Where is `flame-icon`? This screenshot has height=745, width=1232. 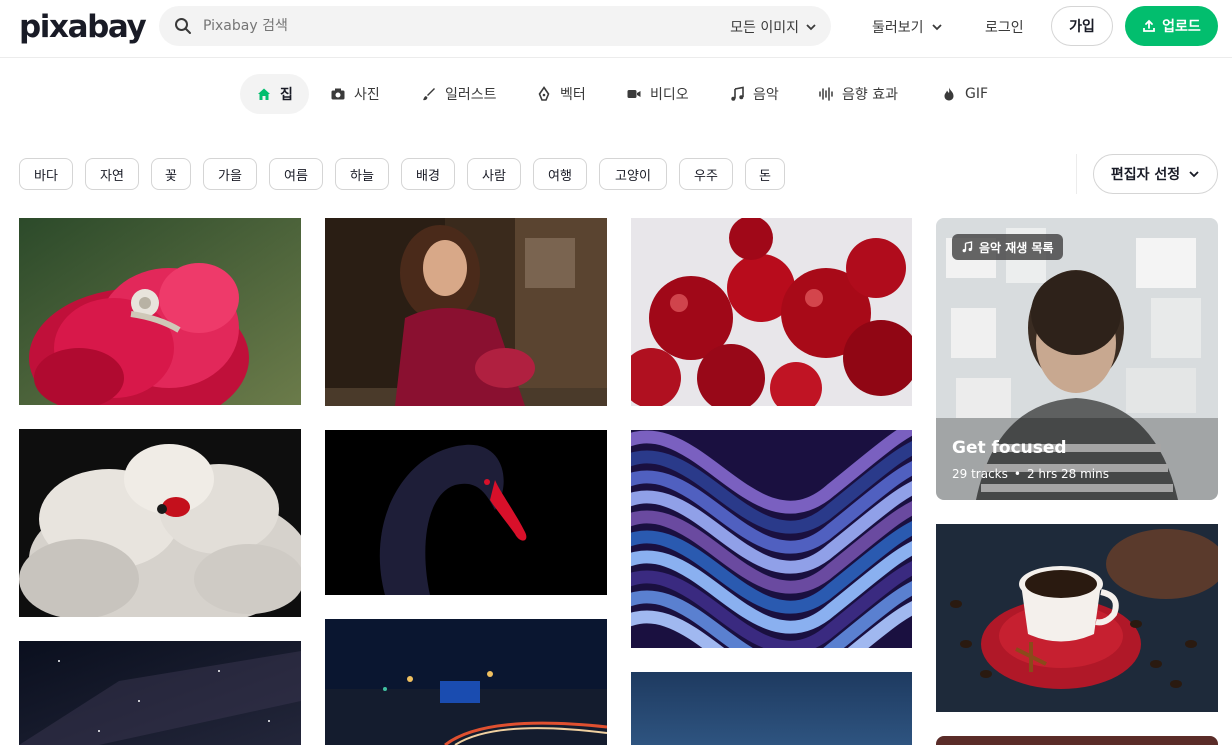
flame-icon is located at coordinates (949, 94).